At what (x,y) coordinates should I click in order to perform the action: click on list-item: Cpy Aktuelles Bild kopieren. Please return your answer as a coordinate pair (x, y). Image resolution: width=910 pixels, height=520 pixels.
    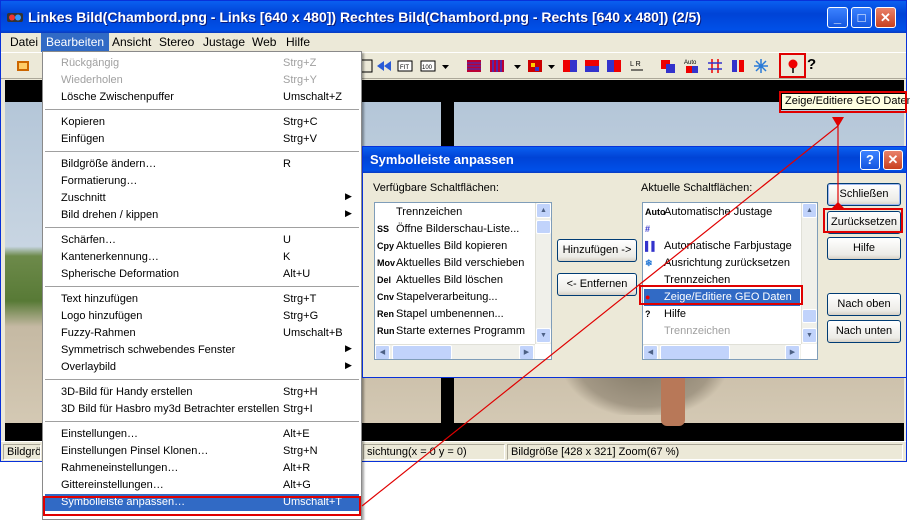
    Looking at the image, I should click on (455, 246).